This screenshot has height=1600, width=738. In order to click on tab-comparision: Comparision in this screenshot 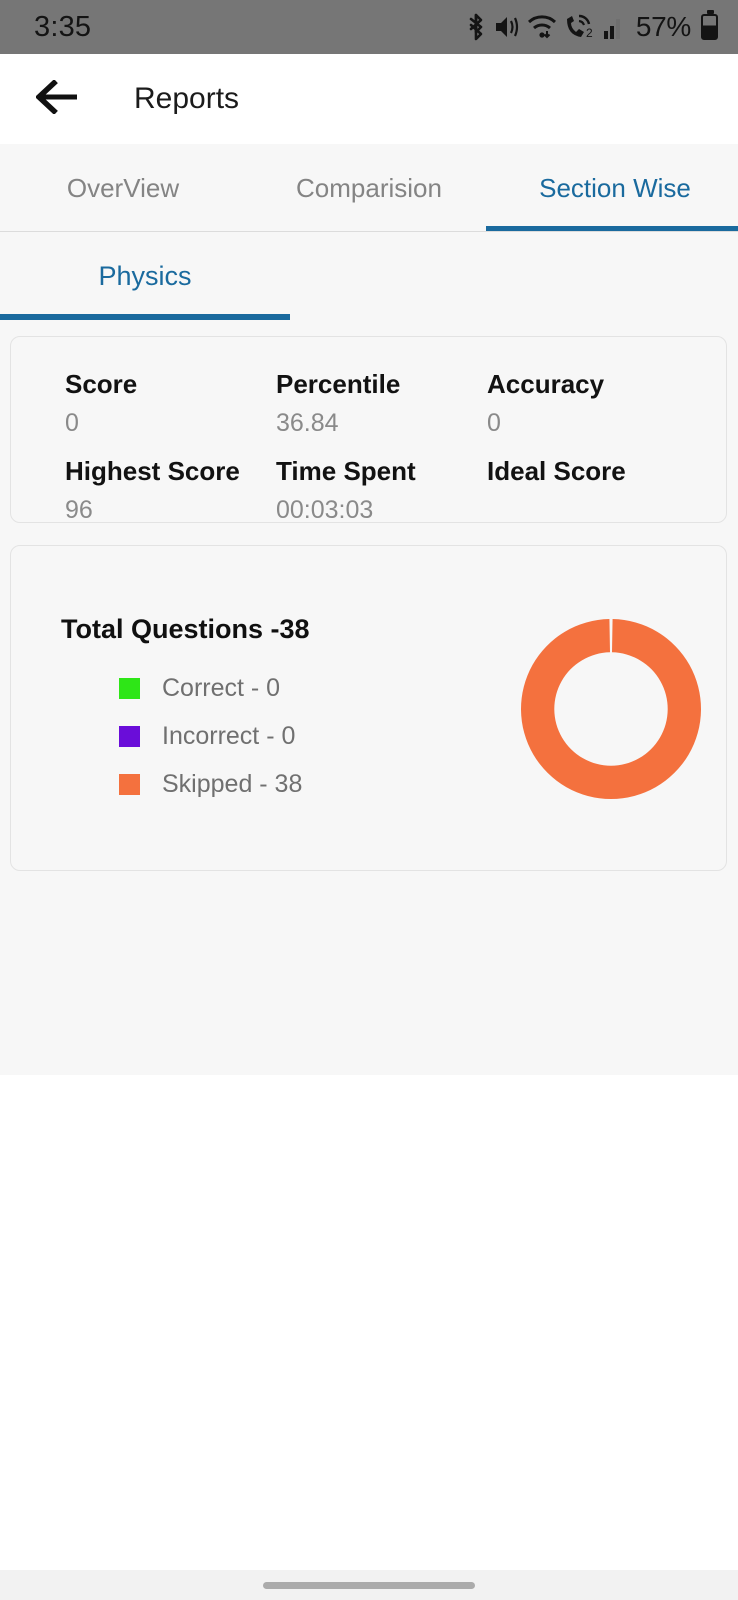, I will do `click(369, 188)`.